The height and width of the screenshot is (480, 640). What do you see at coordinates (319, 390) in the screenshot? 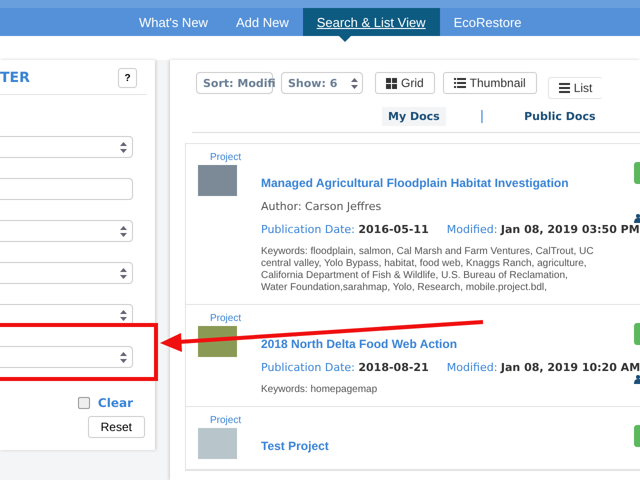
I see `keywords-line: Keywords: homepagemap` at bounding box center [319, 390].